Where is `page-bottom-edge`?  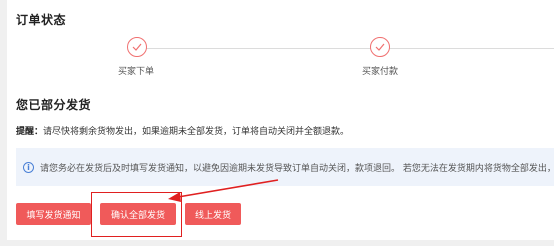 page-bottom-edge is located at coordinates (277, 243).